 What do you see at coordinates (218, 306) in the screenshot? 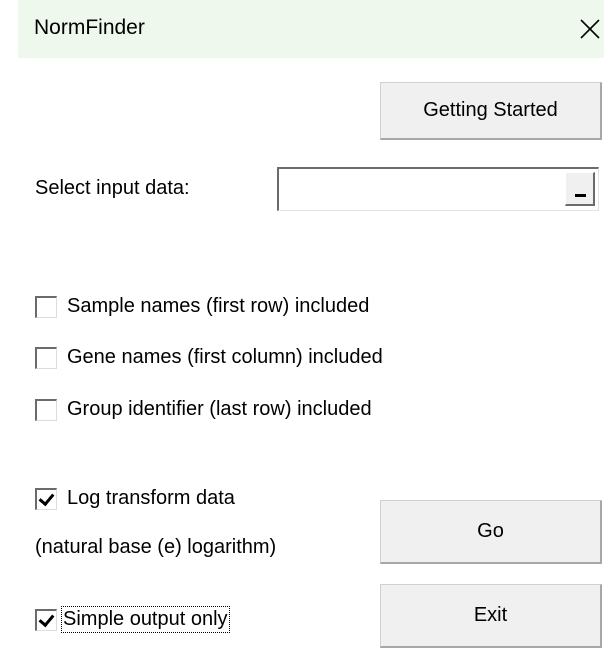
I see `sample-names-label: Sample names (first row) included` at bounding box center [218, 306].